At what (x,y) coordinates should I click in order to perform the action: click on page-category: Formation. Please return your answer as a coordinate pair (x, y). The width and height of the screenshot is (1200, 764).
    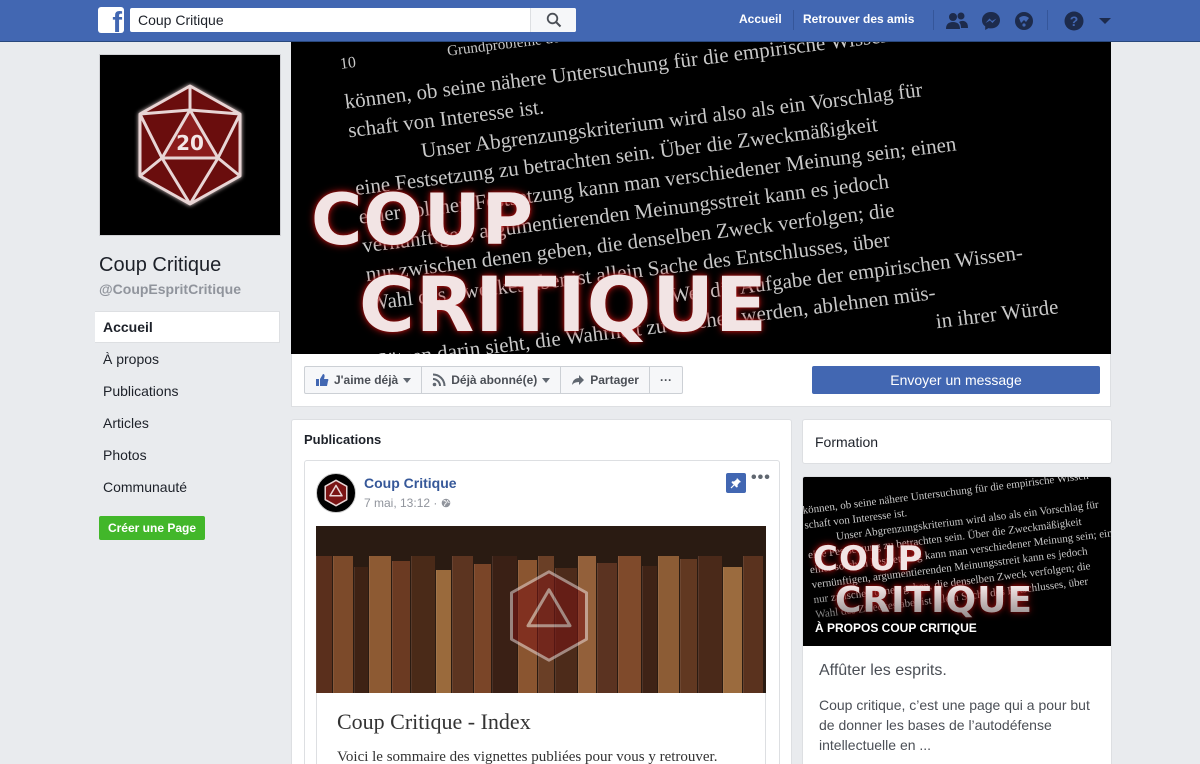
    Looking at the image, I should click on (846, 442).